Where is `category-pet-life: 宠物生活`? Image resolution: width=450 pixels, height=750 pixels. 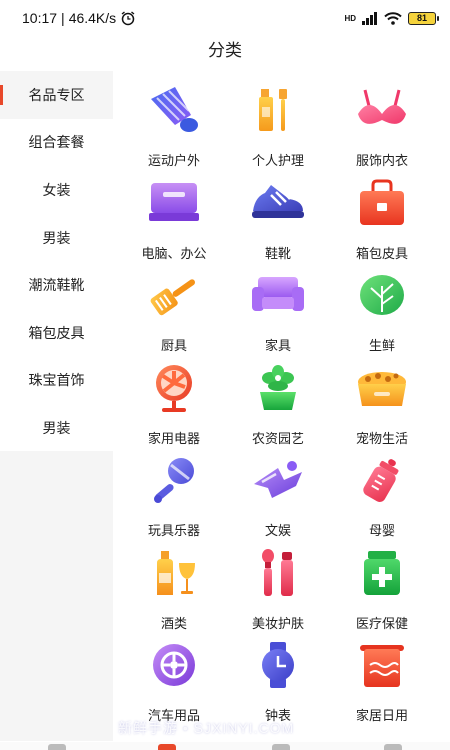
category-pet-life: 宠物生活 is located at coordinates (382, 404).